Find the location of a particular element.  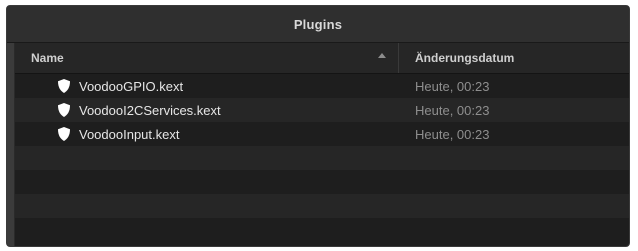

column-header-name: Name is located at coordinates (207, 58).